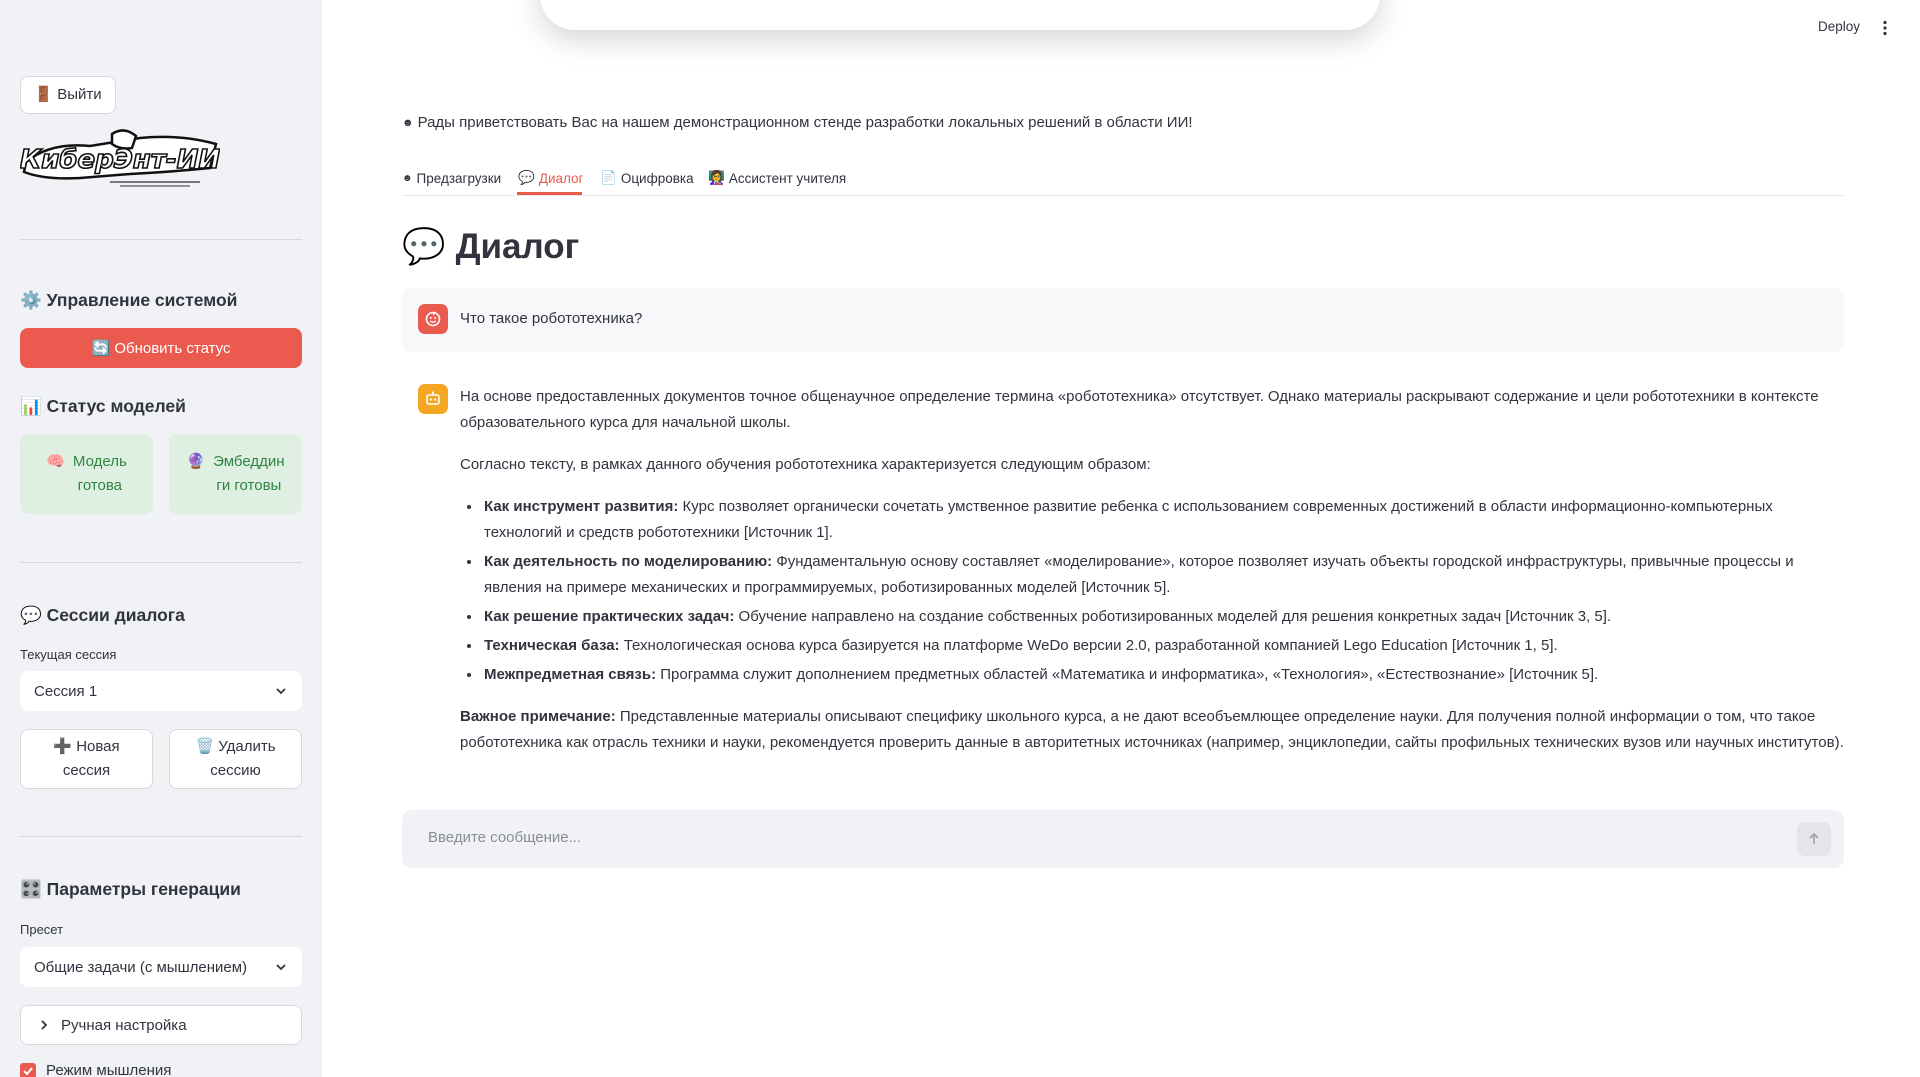 The height and width of the screenshot is (1077, 1920). Describe the element at coordinates (433, 319) in the screenshot. I see `user-avatar-icon` at that location.